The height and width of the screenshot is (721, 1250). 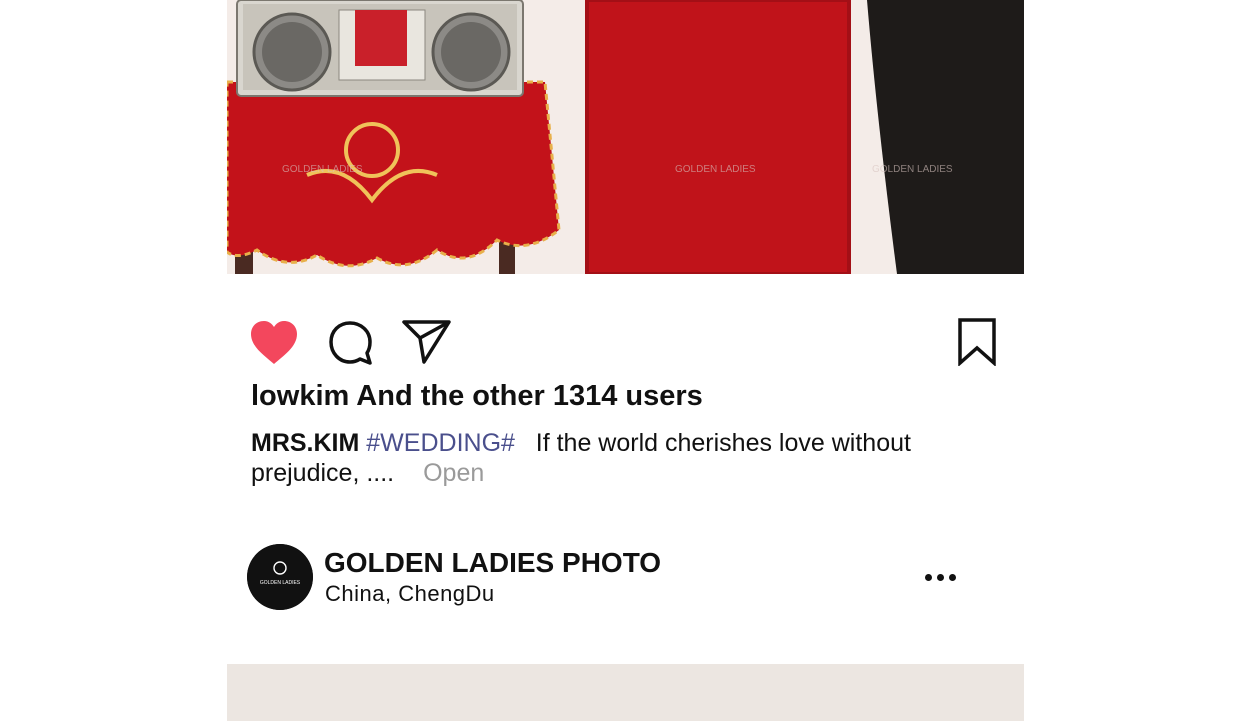 I want to click on more-options-icon, so click(x=941, y=577).